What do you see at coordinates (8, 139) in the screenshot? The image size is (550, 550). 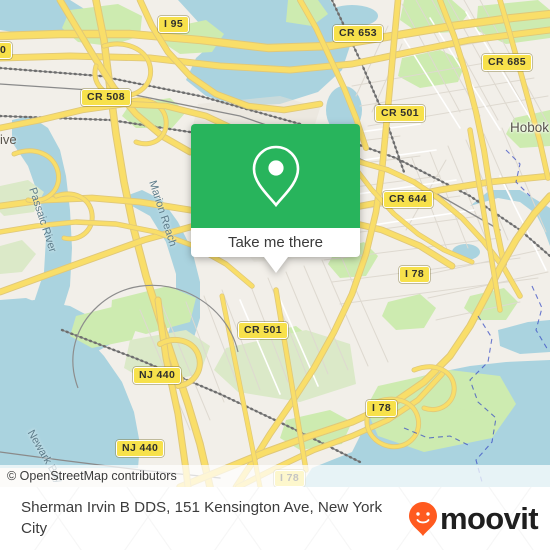 I see `edge-place-label: ive` at bounding box center [8, 139].